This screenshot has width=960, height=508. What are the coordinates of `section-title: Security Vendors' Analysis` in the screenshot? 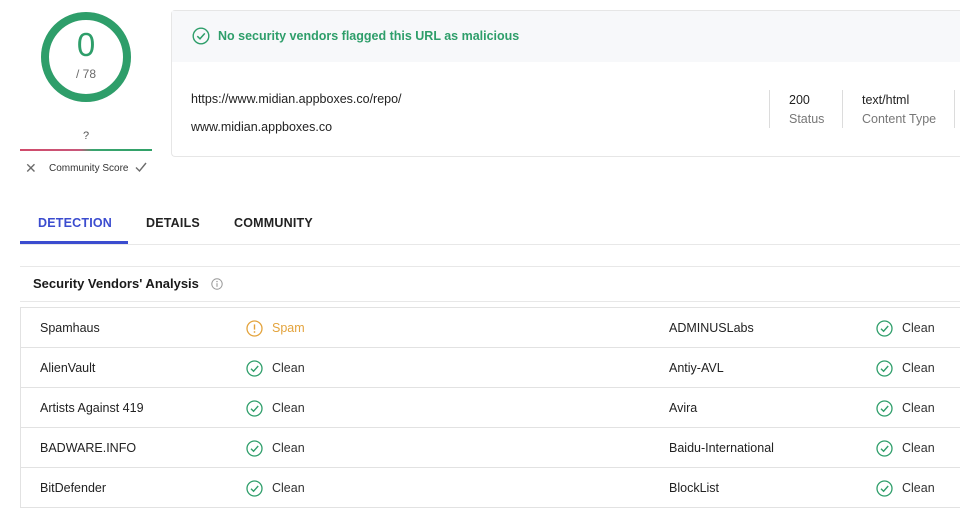 It's located at (116, 283).